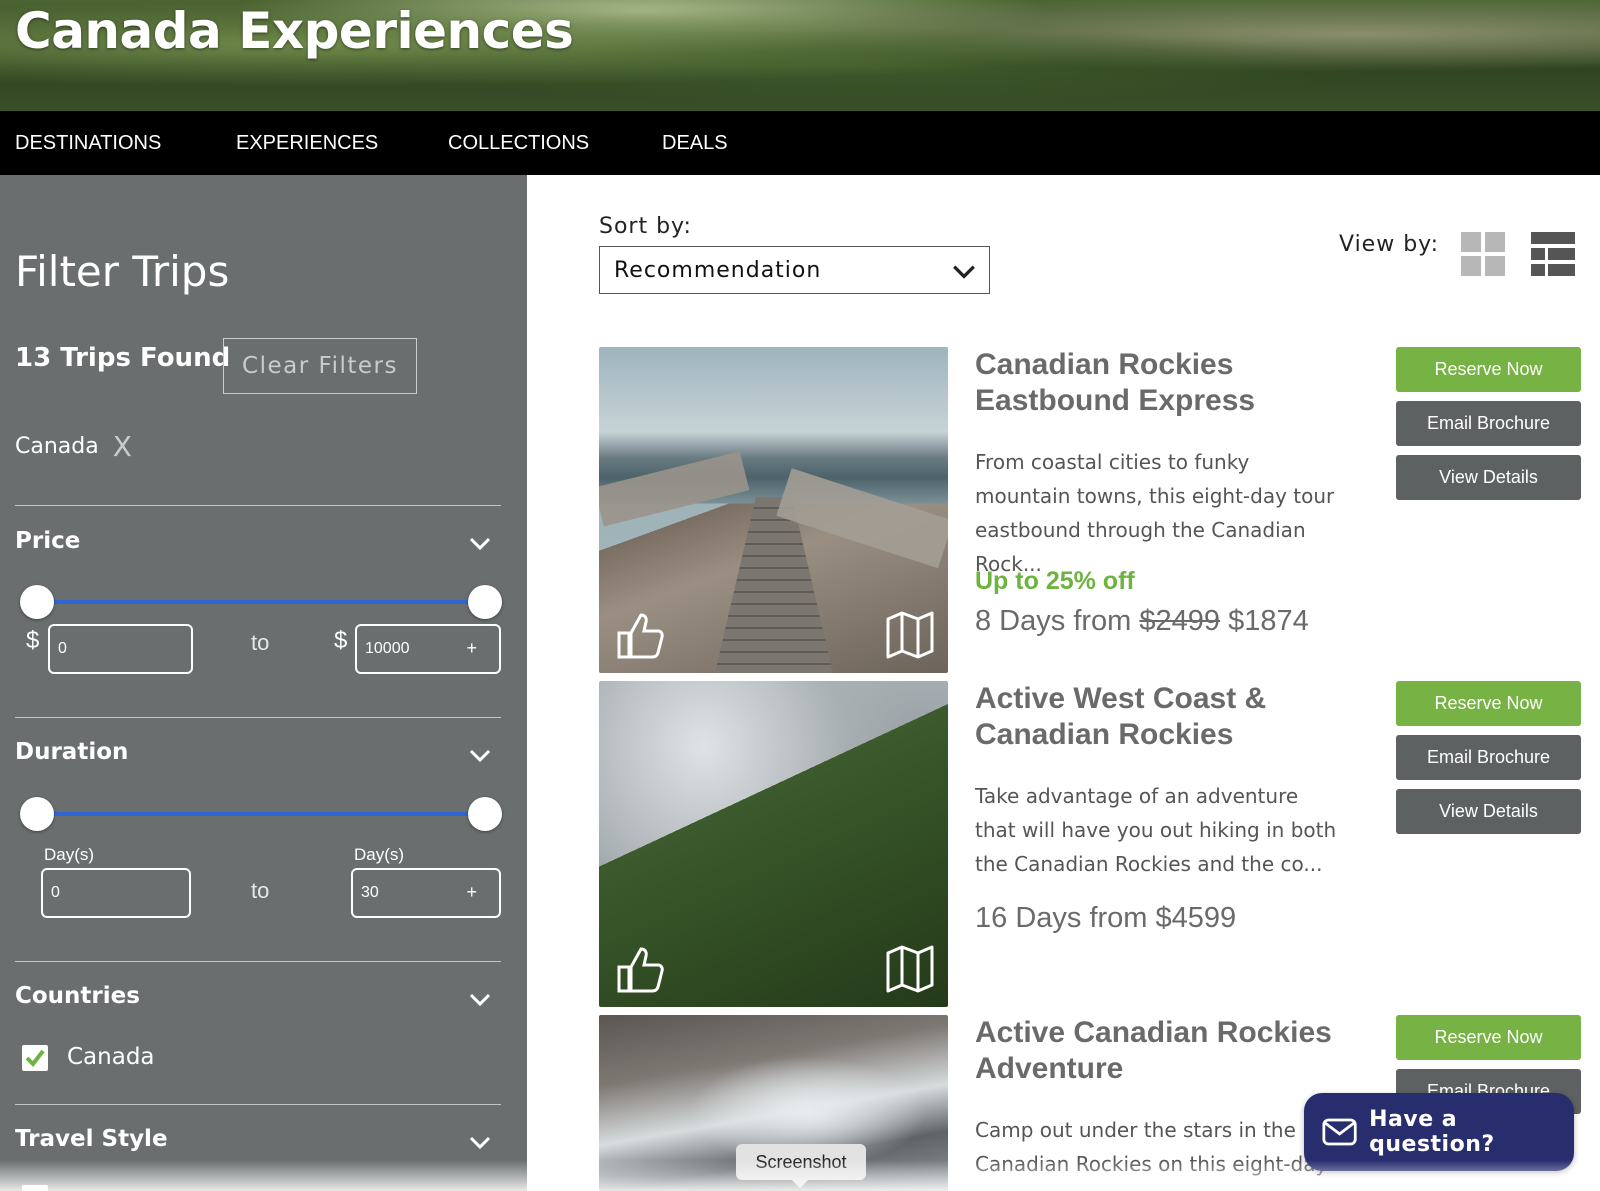 Image resolution: width=1600 pixels, height=1191 pixels. I want to click on trip-price: 8 Days from $2499 $1874, so click(1142, 621).